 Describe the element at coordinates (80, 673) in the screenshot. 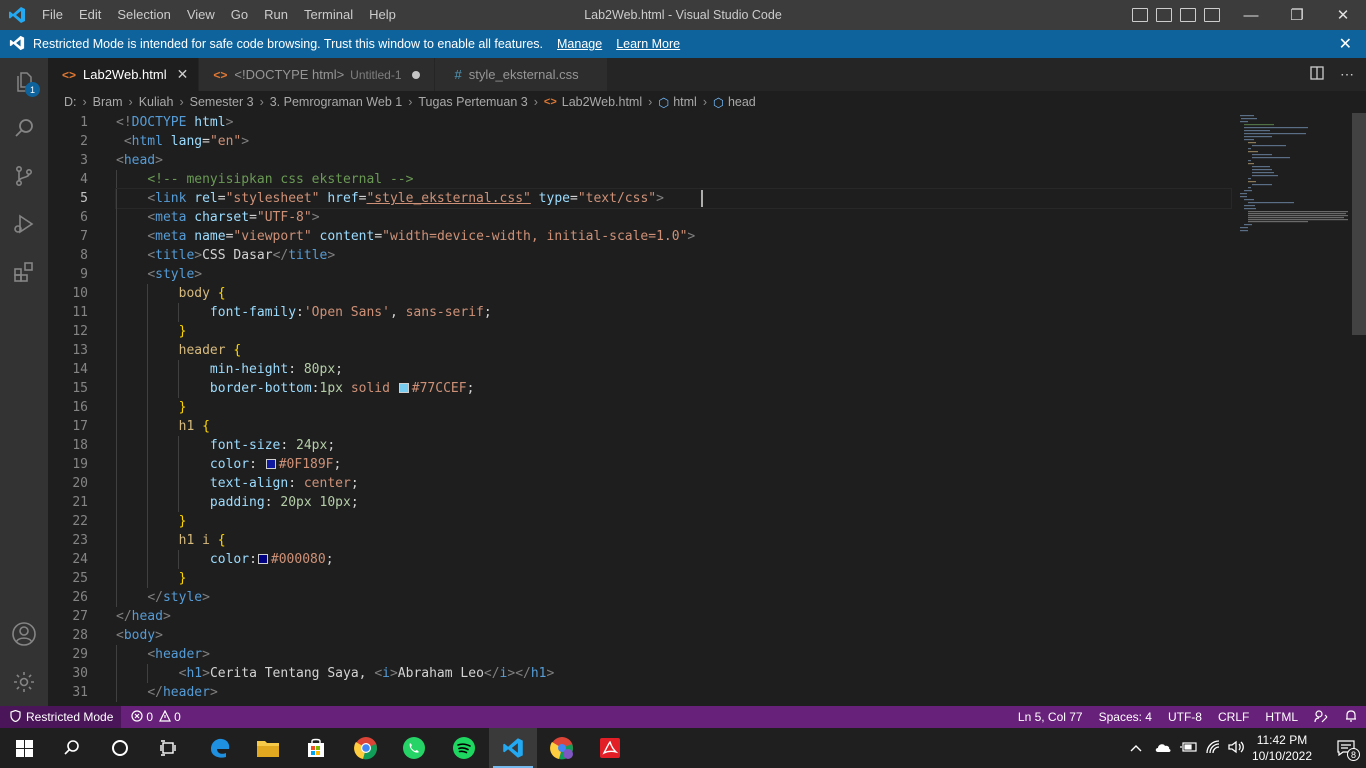

I see `line-number: 30` at that location.